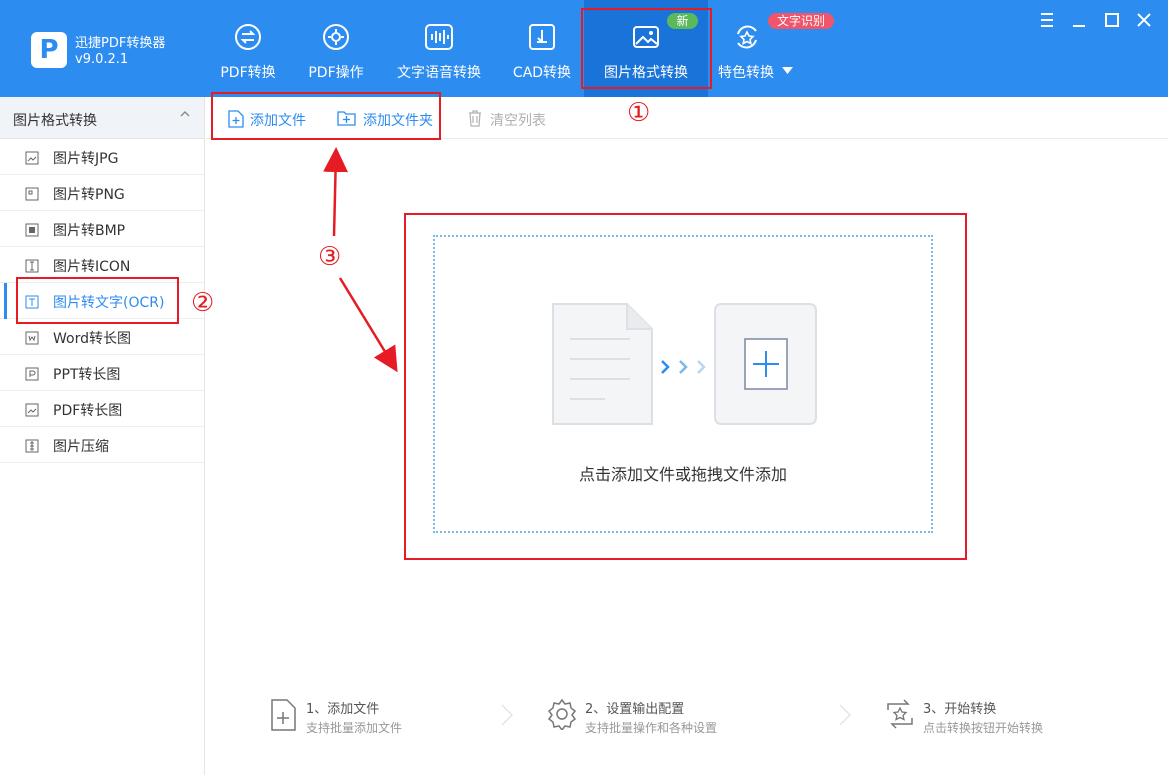 This screenshot has width=1168, height=775. I want to click on annotation-arrows, so click(360, 260).